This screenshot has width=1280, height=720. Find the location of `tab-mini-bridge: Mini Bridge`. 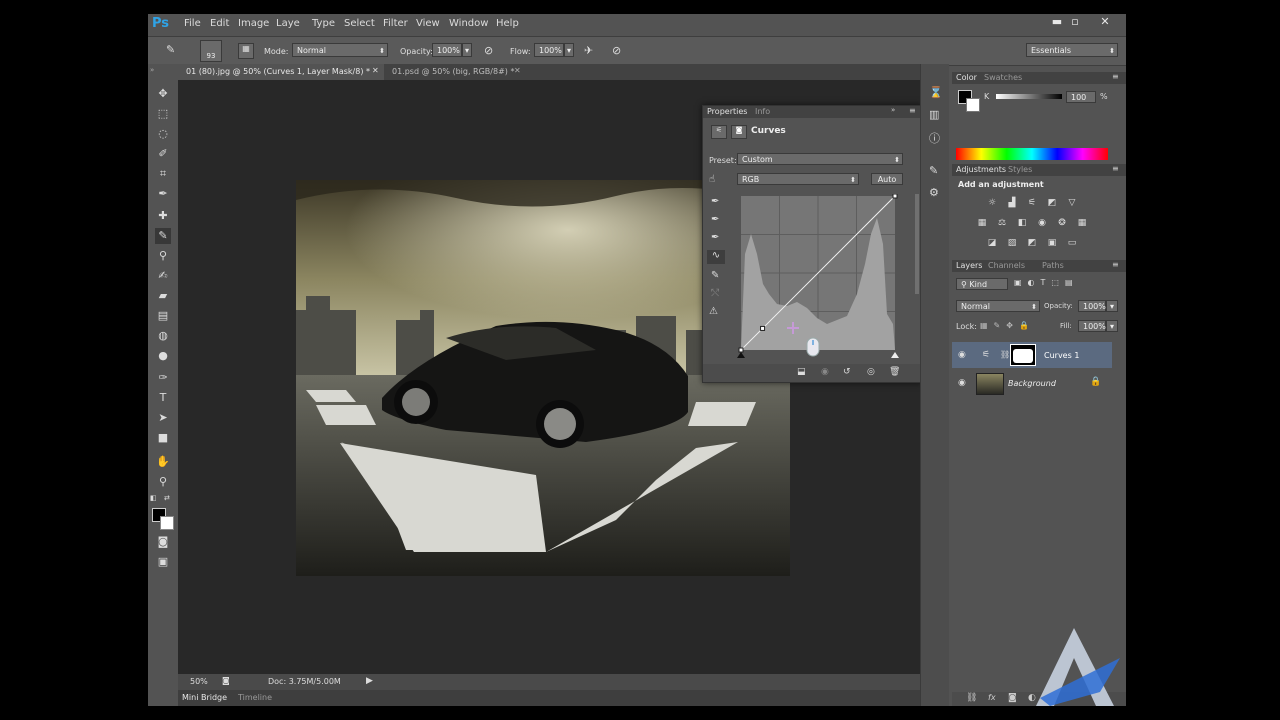

tab-mini-bridge: Mini Bridge is located at coordinates (204, 697).